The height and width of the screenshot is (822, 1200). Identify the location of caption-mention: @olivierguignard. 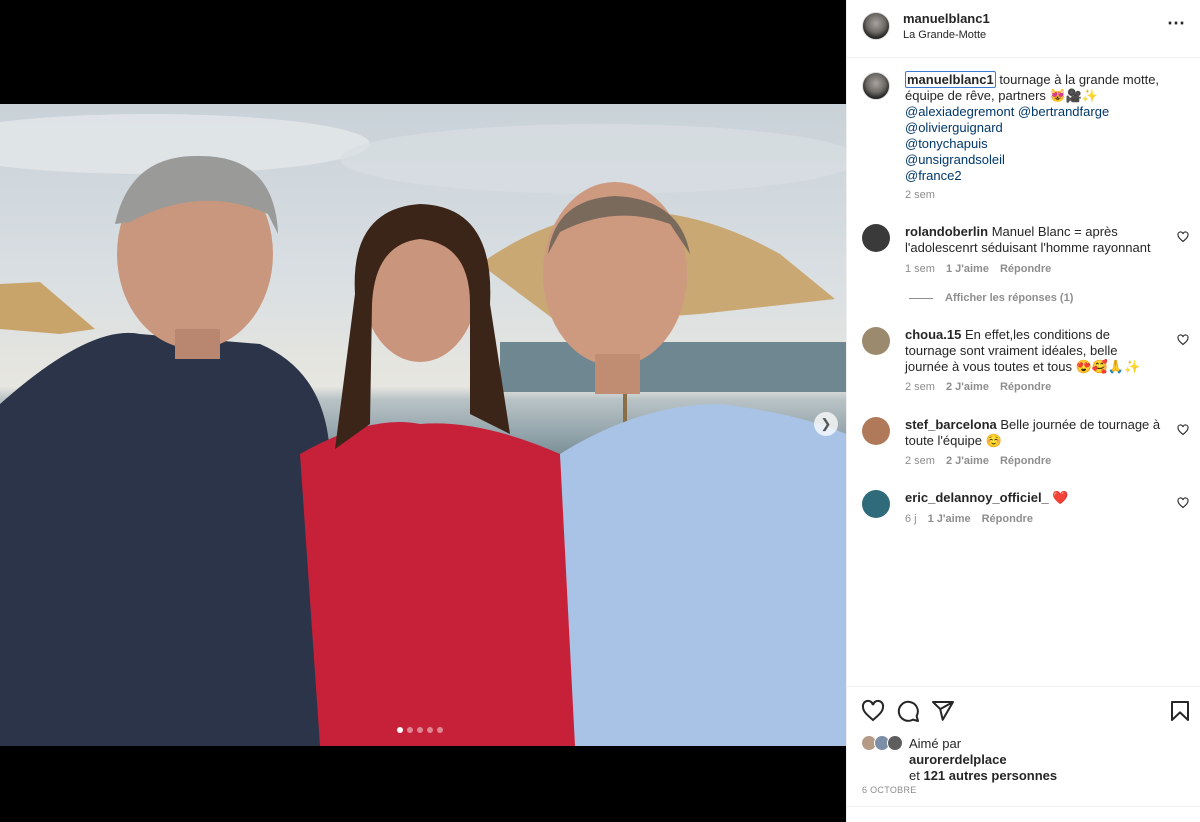
(1040, 128).